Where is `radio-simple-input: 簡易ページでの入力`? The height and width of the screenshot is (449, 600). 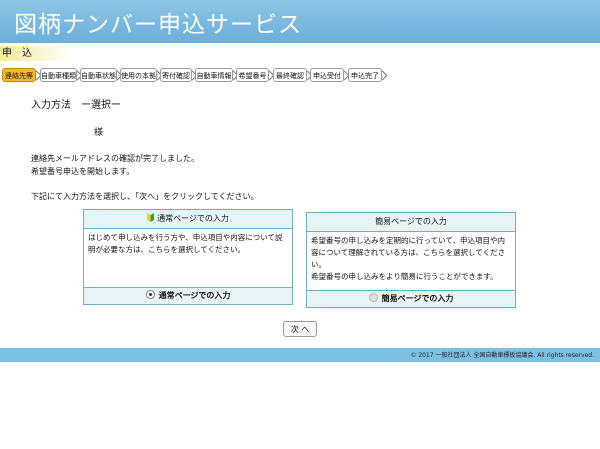 radio-simple-input: 簡易ページでの入力 is located at coordinates (411, 298).